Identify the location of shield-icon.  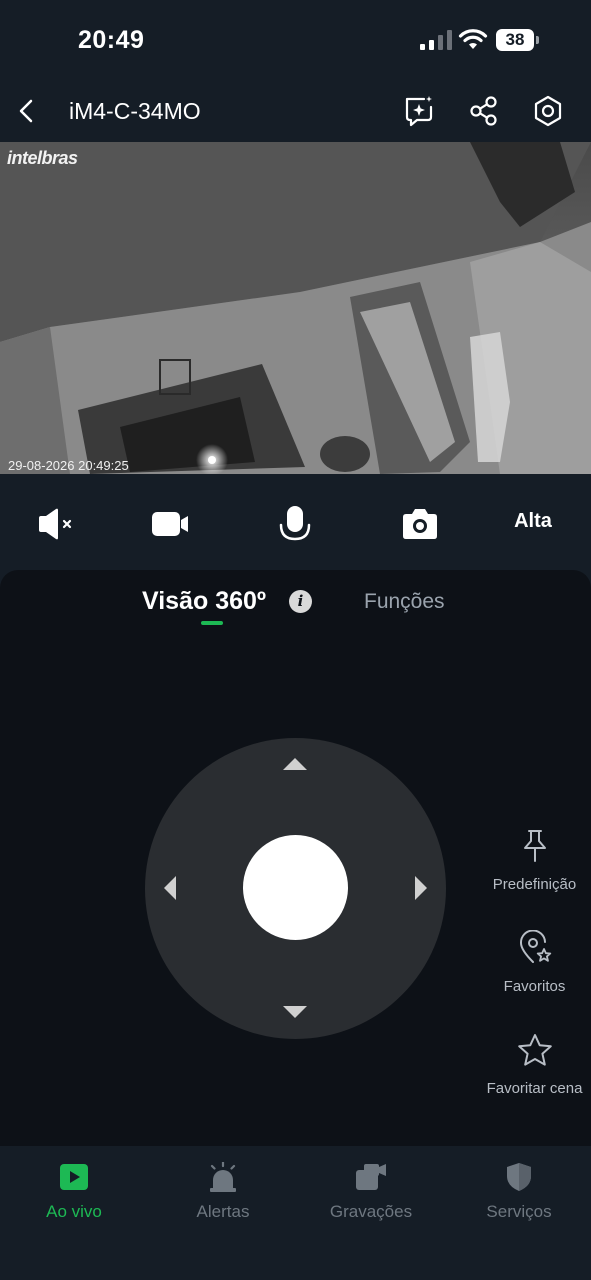
(519, 1177).